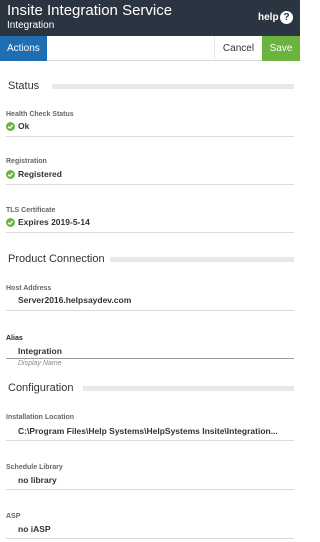 This screenshot has width=320, height=542. What do you see at coordinates (31, 25) in the screenshot?
I see `app-subtitle: Integration` at bounding box center [31, 25].